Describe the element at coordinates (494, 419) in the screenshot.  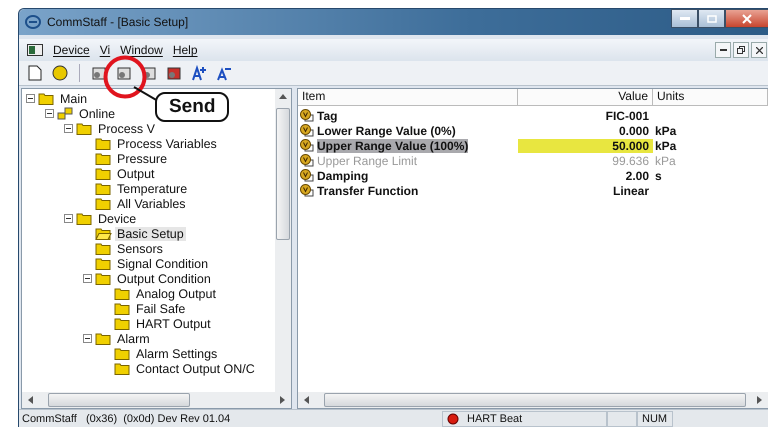
I see `status-text: HART Beat` at that location.